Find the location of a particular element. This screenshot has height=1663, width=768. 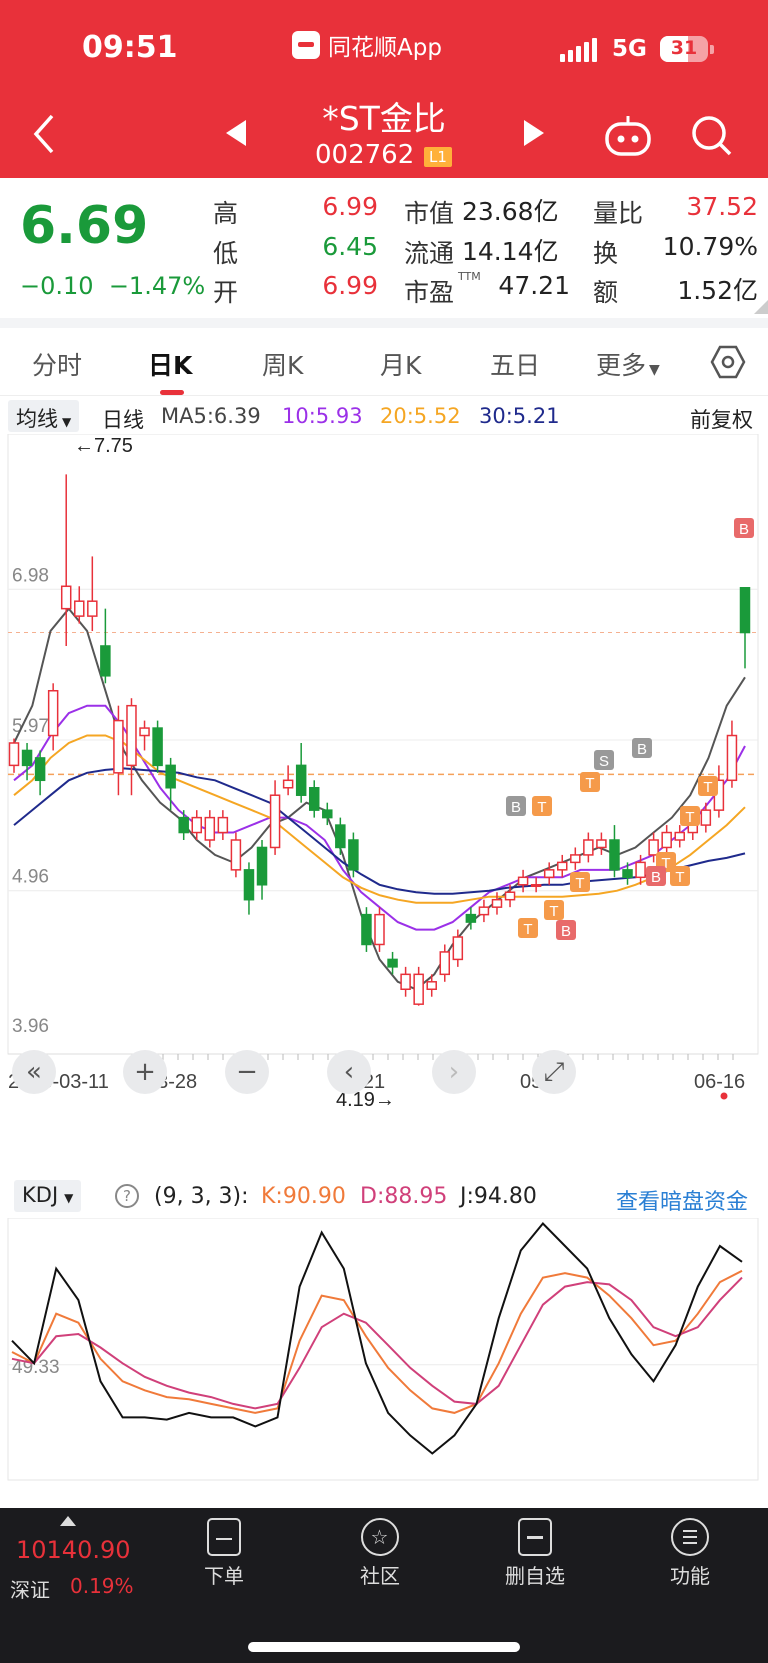

indicator-selector: KDJ ▼ is located at coordinates (48, 1196).